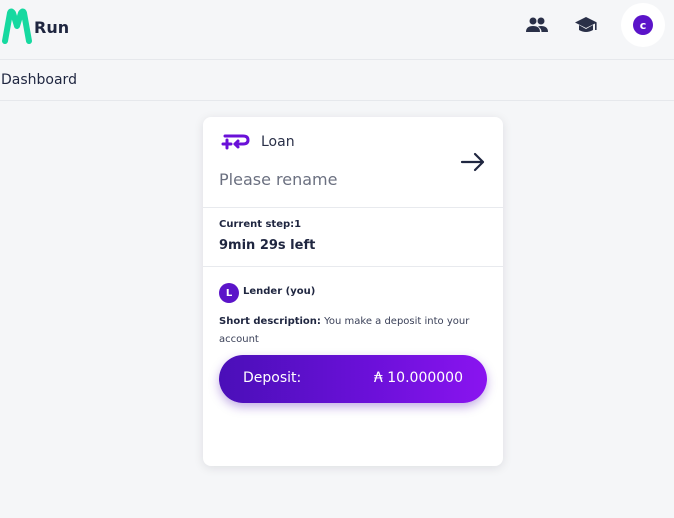 The image size is (674, 518). I want to click on people-icon, so click(537, 25).